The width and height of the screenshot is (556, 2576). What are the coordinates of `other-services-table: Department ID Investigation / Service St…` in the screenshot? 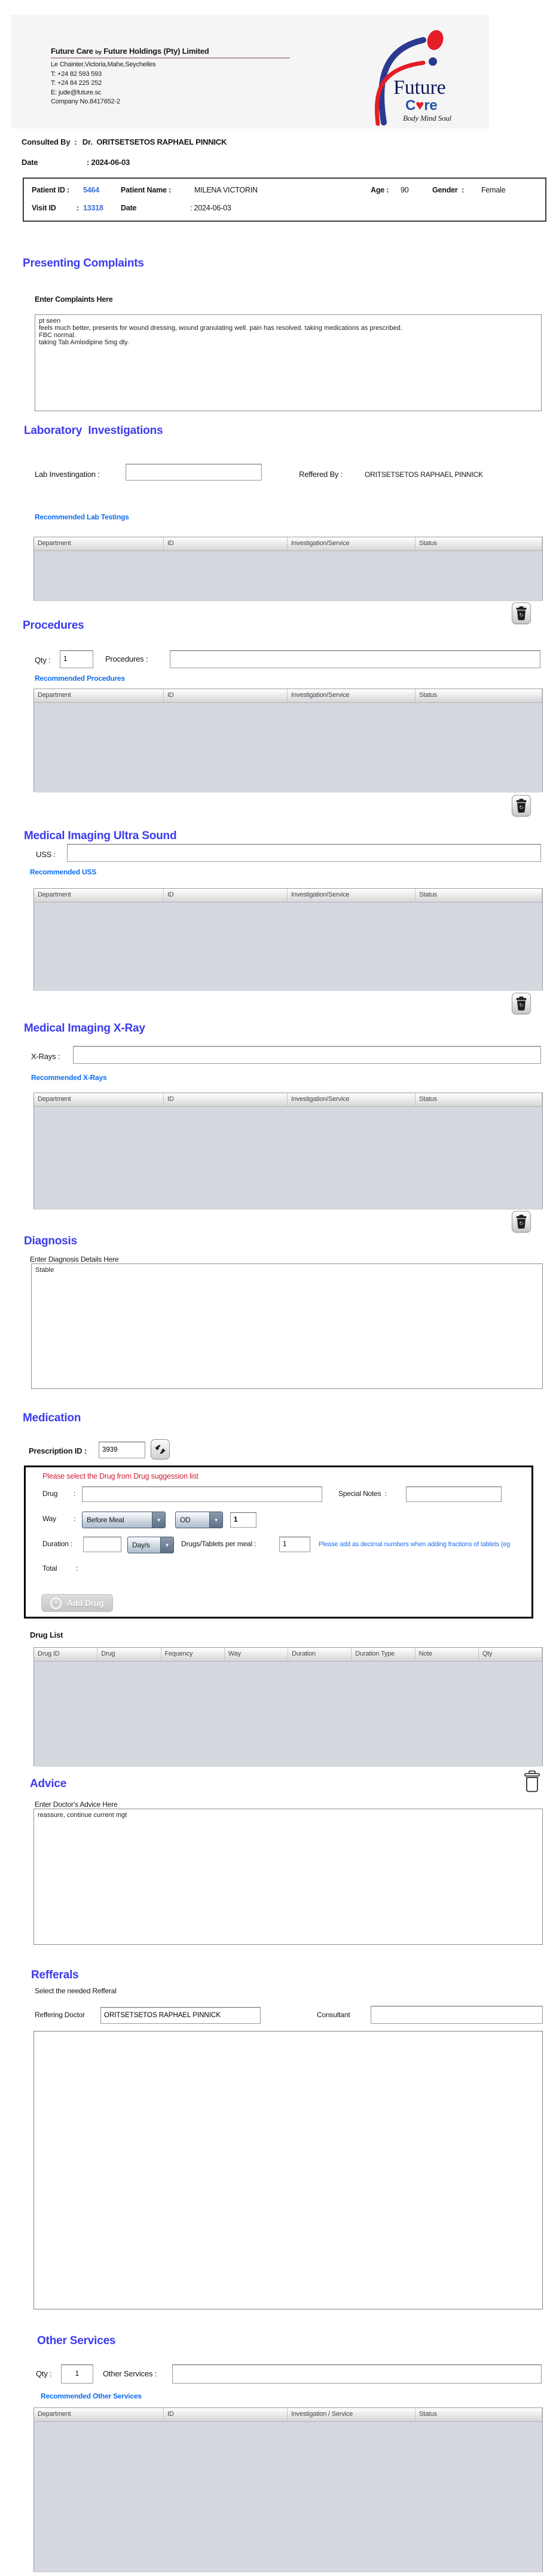 It's located at (288, 2489).